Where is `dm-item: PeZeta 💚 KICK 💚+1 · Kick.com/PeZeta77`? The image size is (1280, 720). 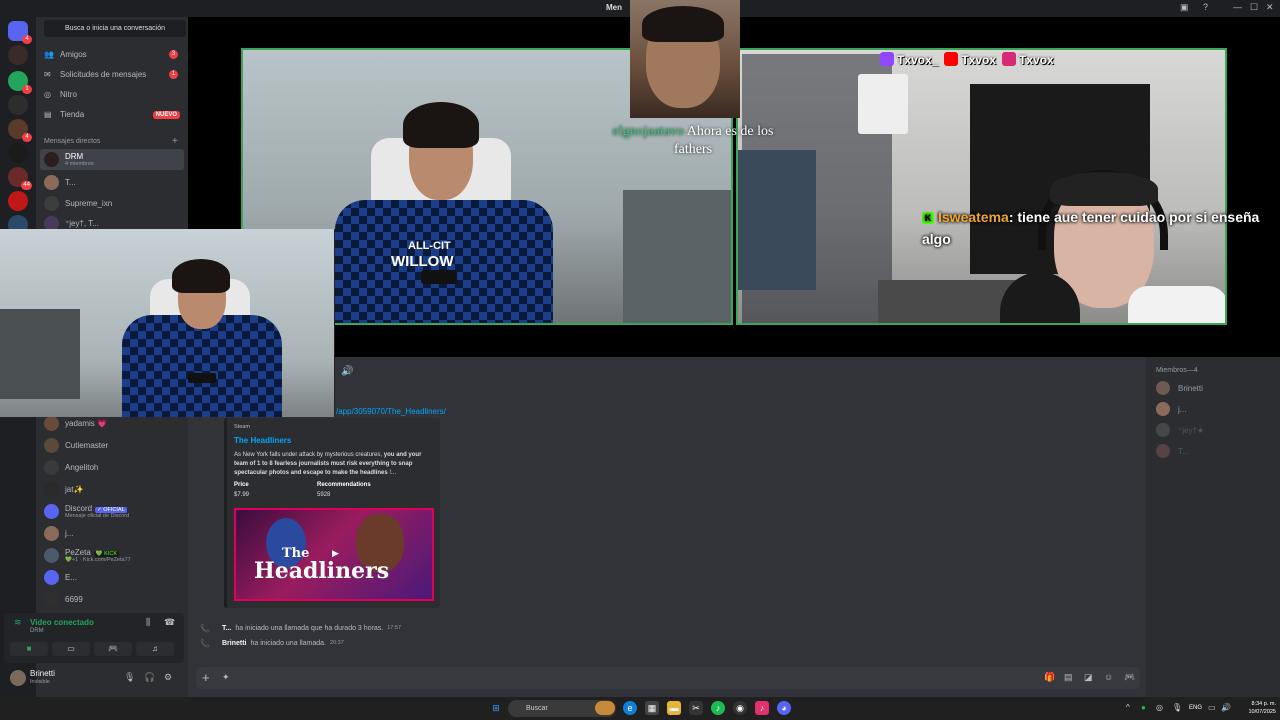
dm-item: PeZeta 💚 KICK 💚+1 · Kick.com/PeZeta77 is located at coordinates (112, 555).